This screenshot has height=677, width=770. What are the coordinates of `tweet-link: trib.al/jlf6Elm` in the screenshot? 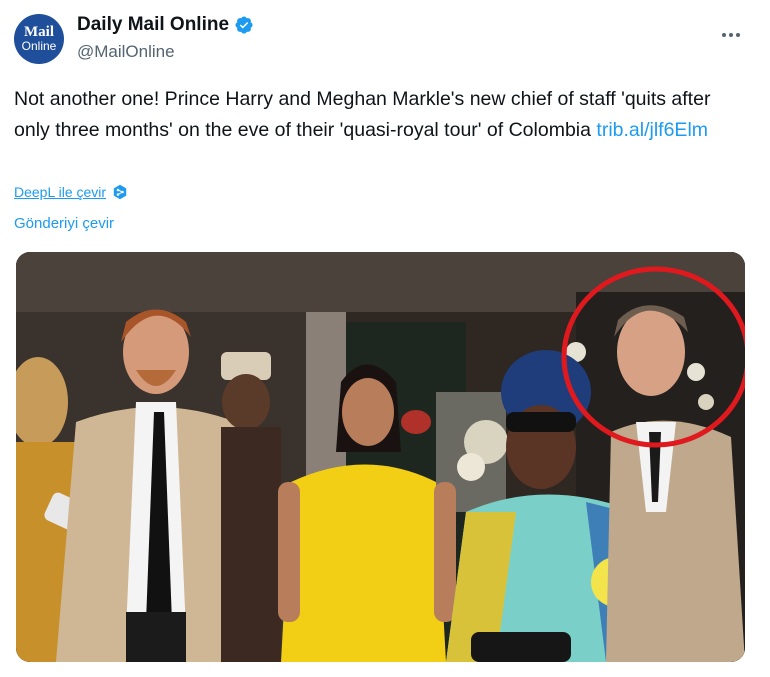 It's located at (652, 130).